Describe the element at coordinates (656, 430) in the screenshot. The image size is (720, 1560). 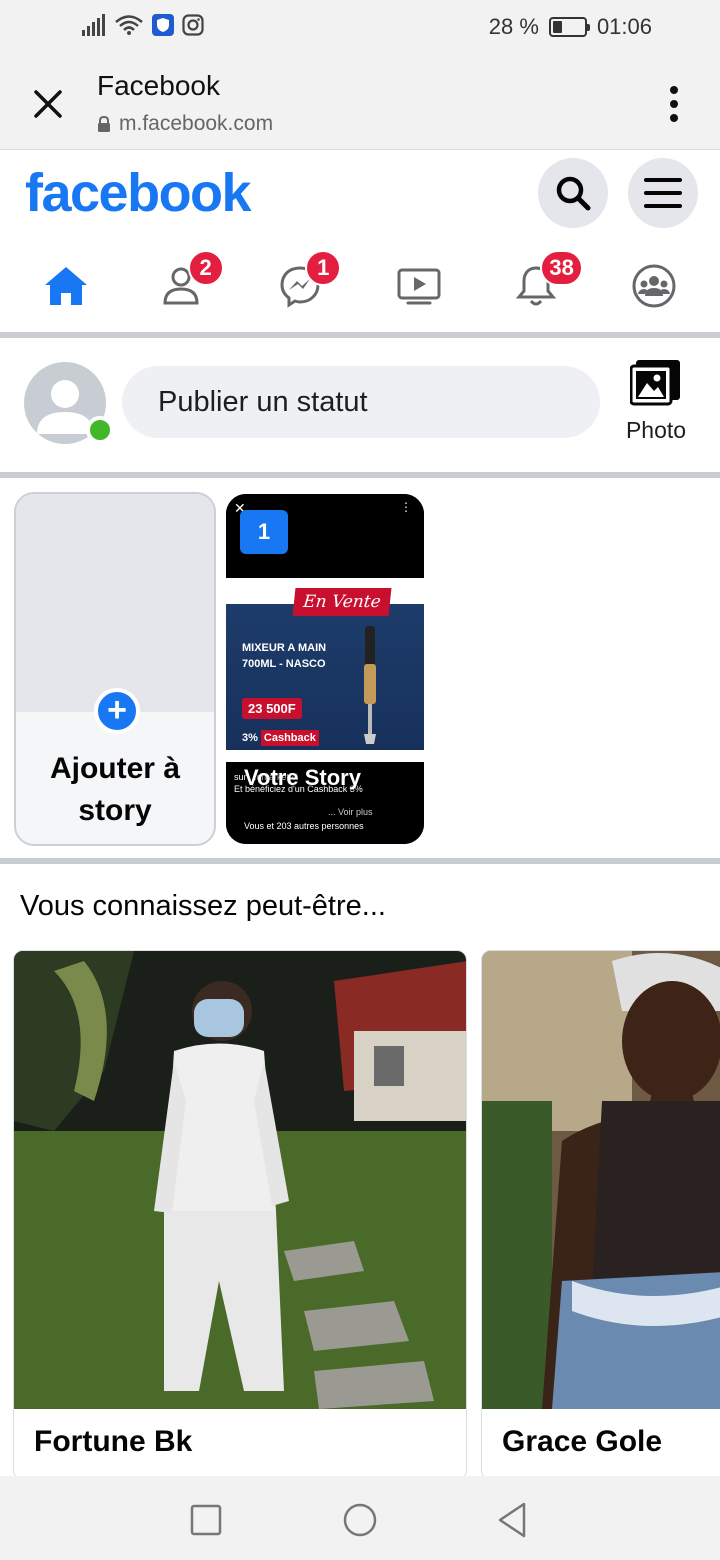
I see `photo-label: Photo` at that location.